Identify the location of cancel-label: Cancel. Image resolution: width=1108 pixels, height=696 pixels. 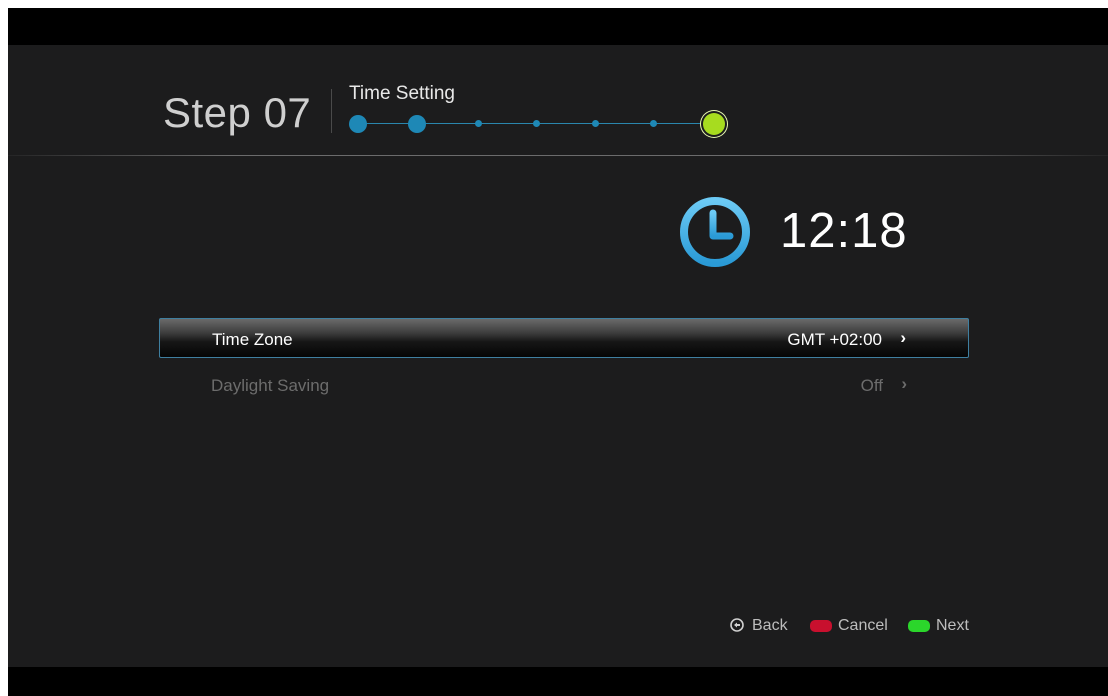
(863, 625).